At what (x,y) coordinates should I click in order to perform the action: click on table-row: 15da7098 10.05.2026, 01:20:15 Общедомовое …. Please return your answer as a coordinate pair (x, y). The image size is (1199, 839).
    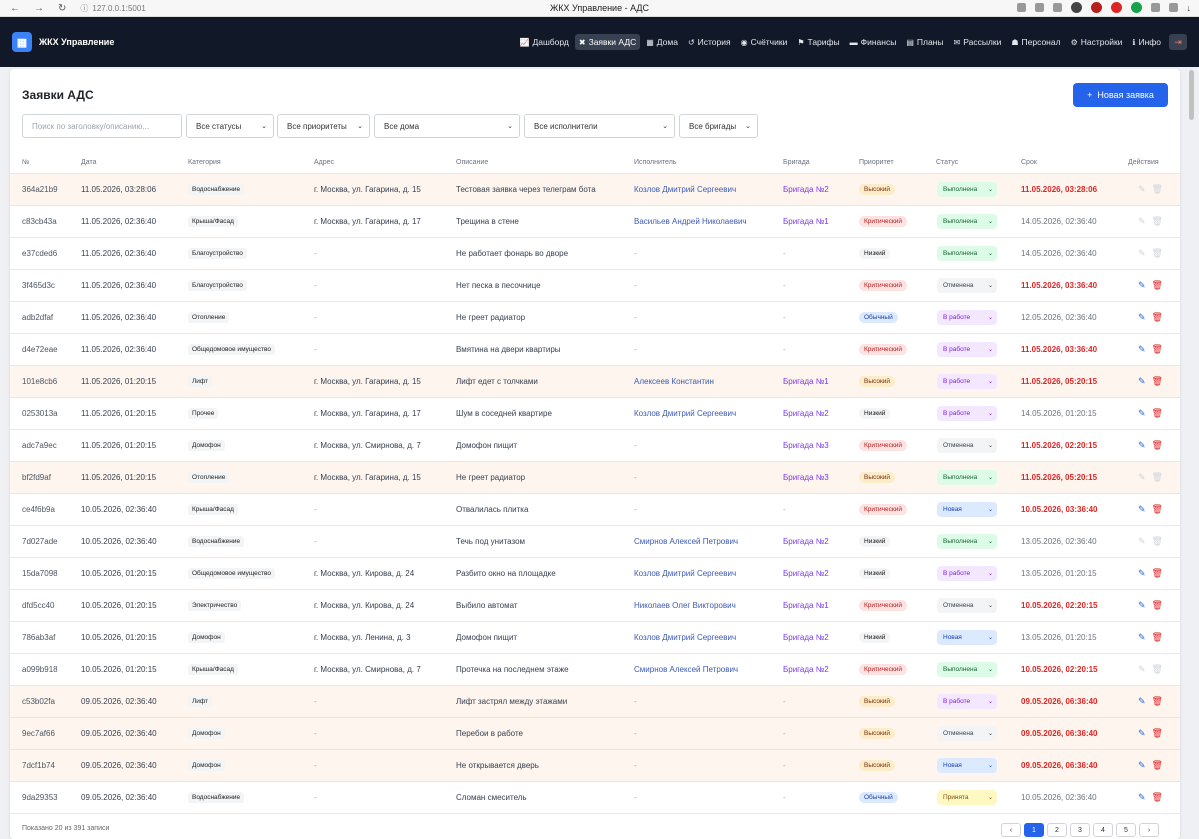
    Looking at the image, I should click on (595, 573).